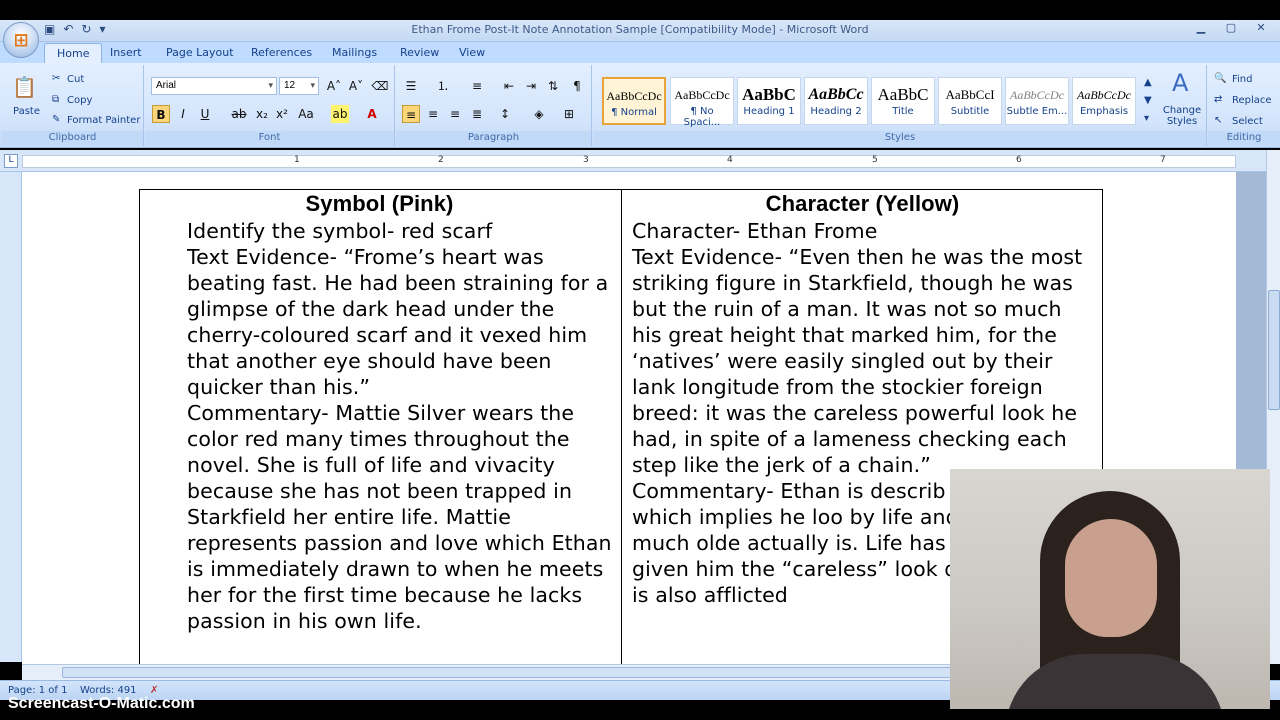  Describe the element at coordinates (372, 114) in the screenshot. I see `font-color-icon: A` at that location.